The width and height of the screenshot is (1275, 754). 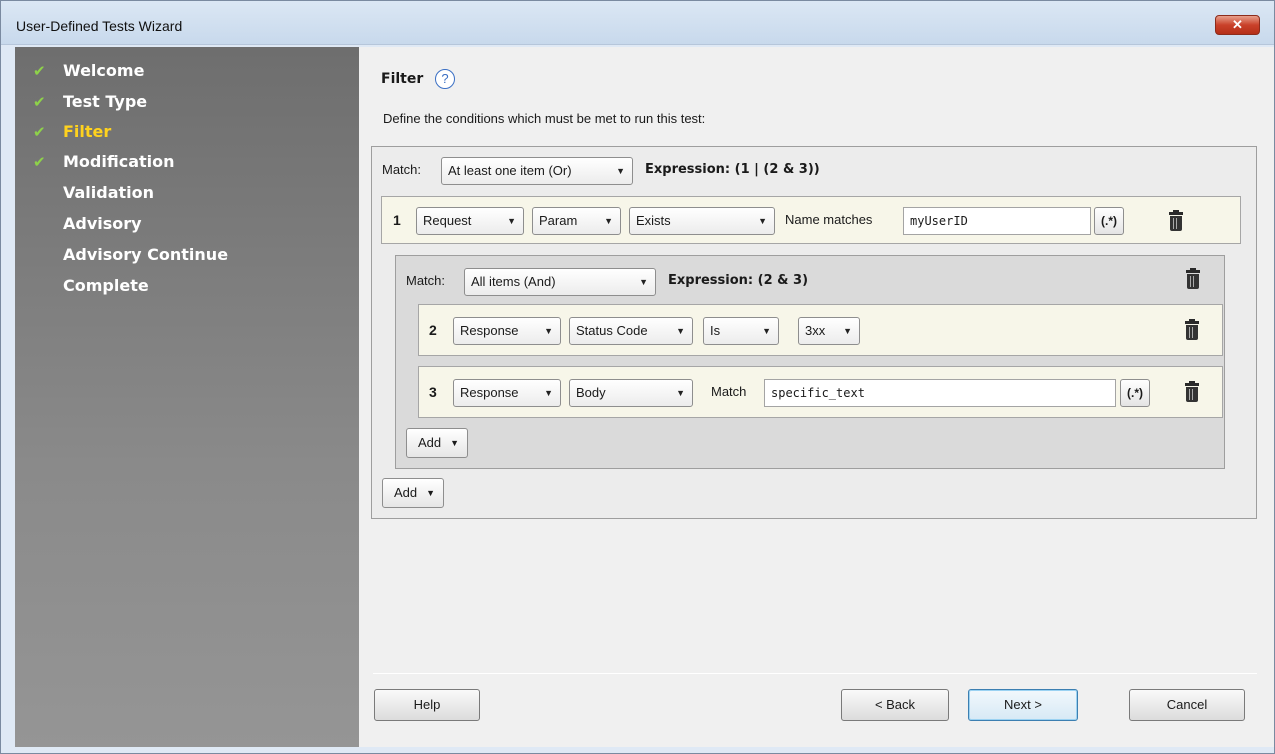 I want to click on dropdown-value: Exists, so click(x=653, y=220).